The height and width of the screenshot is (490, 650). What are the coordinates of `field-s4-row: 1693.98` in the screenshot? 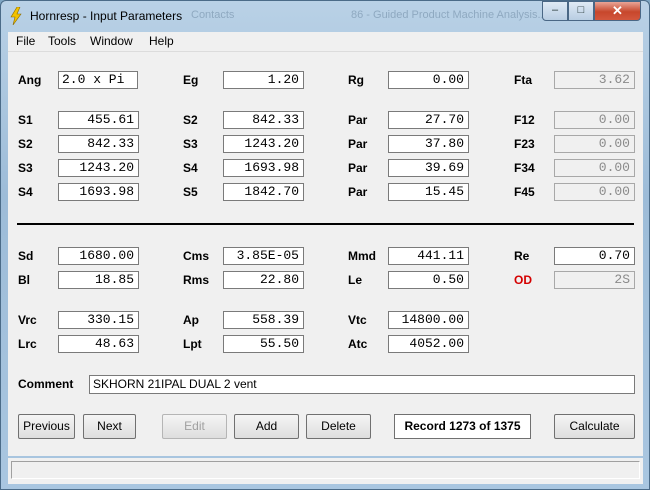 It's located at (98, 192).